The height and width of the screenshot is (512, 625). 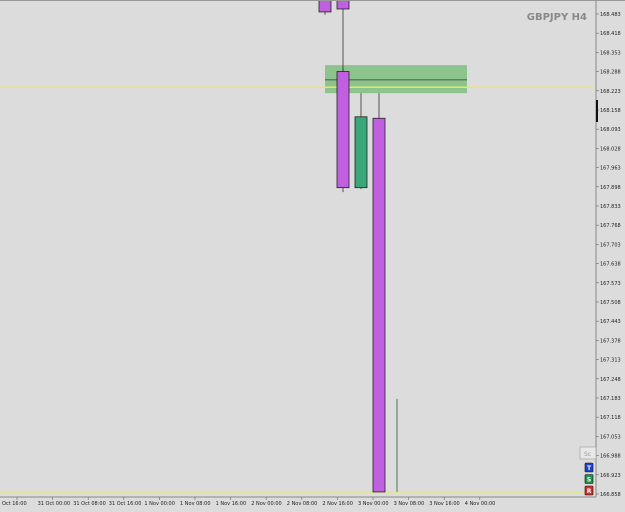 What do you see at coordinates (610, 111) in the screenshot?
I see `y-tick-label: 168.158` at bounding box center [610, 111].